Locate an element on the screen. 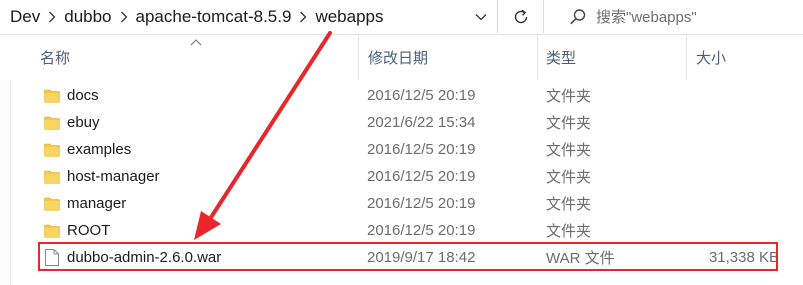 Image resolution: width=803 pixels, height=285 pixels. search-input: 搜索"webapps" is located at coordinates (646, 16).